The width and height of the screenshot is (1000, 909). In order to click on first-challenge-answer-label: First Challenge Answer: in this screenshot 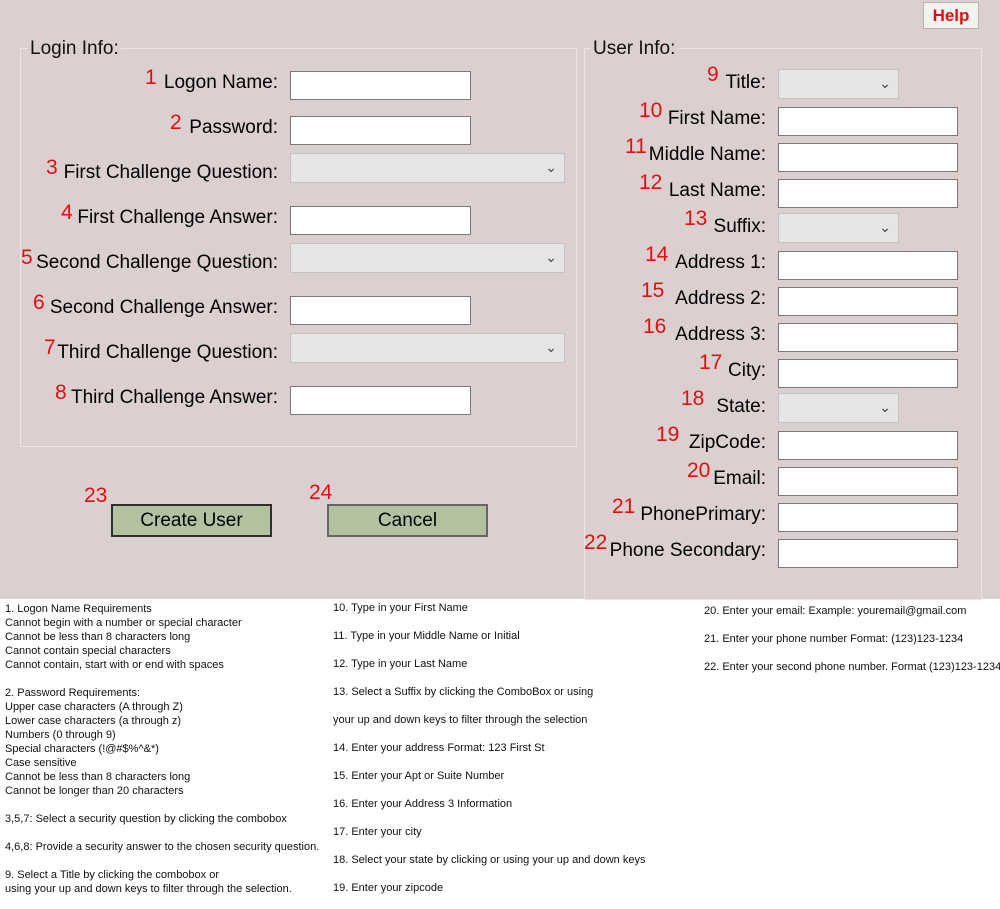, I will do `click(177, 217)`.